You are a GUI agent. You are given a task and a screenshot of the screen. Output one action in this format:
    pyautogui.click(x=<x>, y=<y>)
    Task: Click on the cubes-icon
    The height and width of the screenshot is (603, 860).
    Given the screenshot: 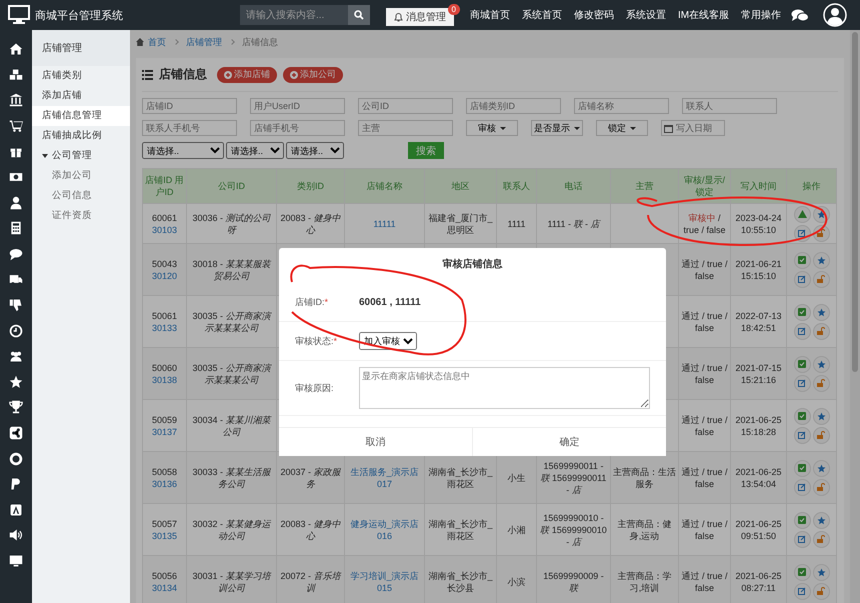 What is the action you would take?
    pyautogui.click(x=16, y=75)
    